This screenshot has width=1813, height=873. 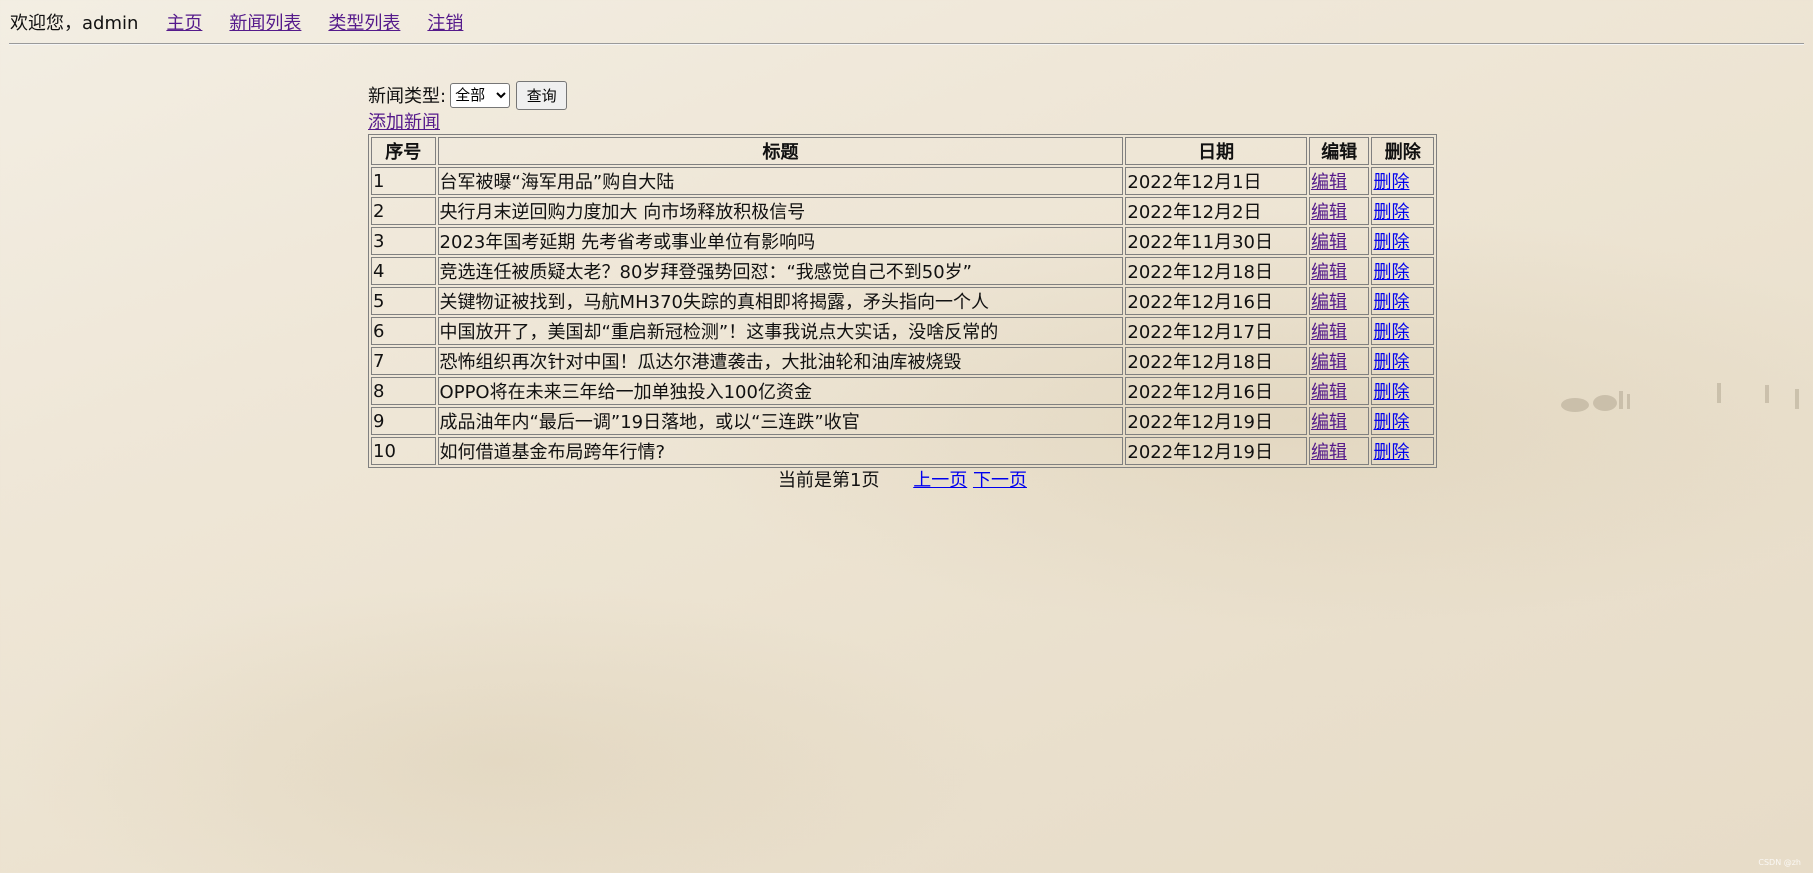 I want to click on row-title: 如何借道基金布局跨年行情?, so click(x=780, y=451).